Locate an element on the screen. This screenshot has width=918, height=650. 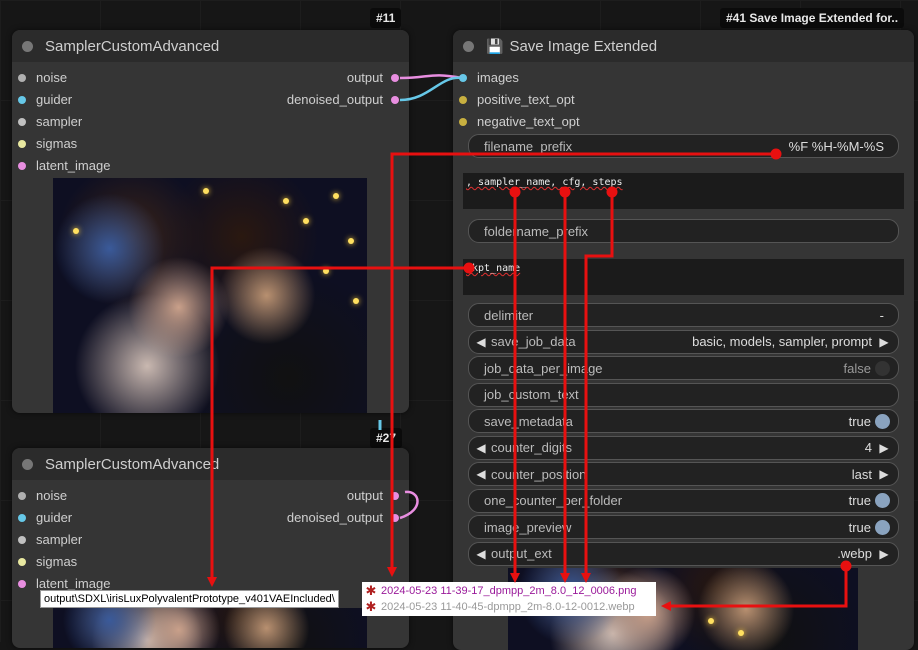
widget-save-metadata: save_metadata true is located at coordinates (683, 421).